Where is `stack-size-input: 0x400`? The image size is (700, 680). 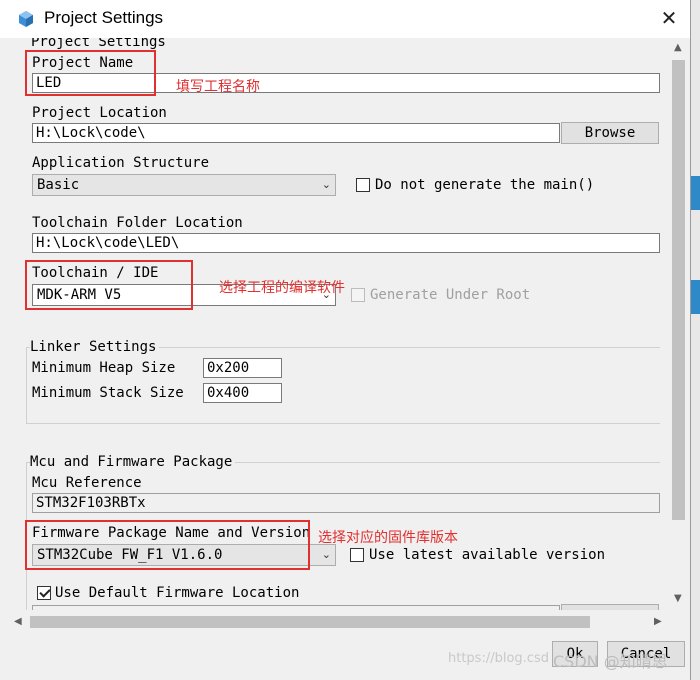
stack-size-input: 0x400 is located at coordinates (242, 393).